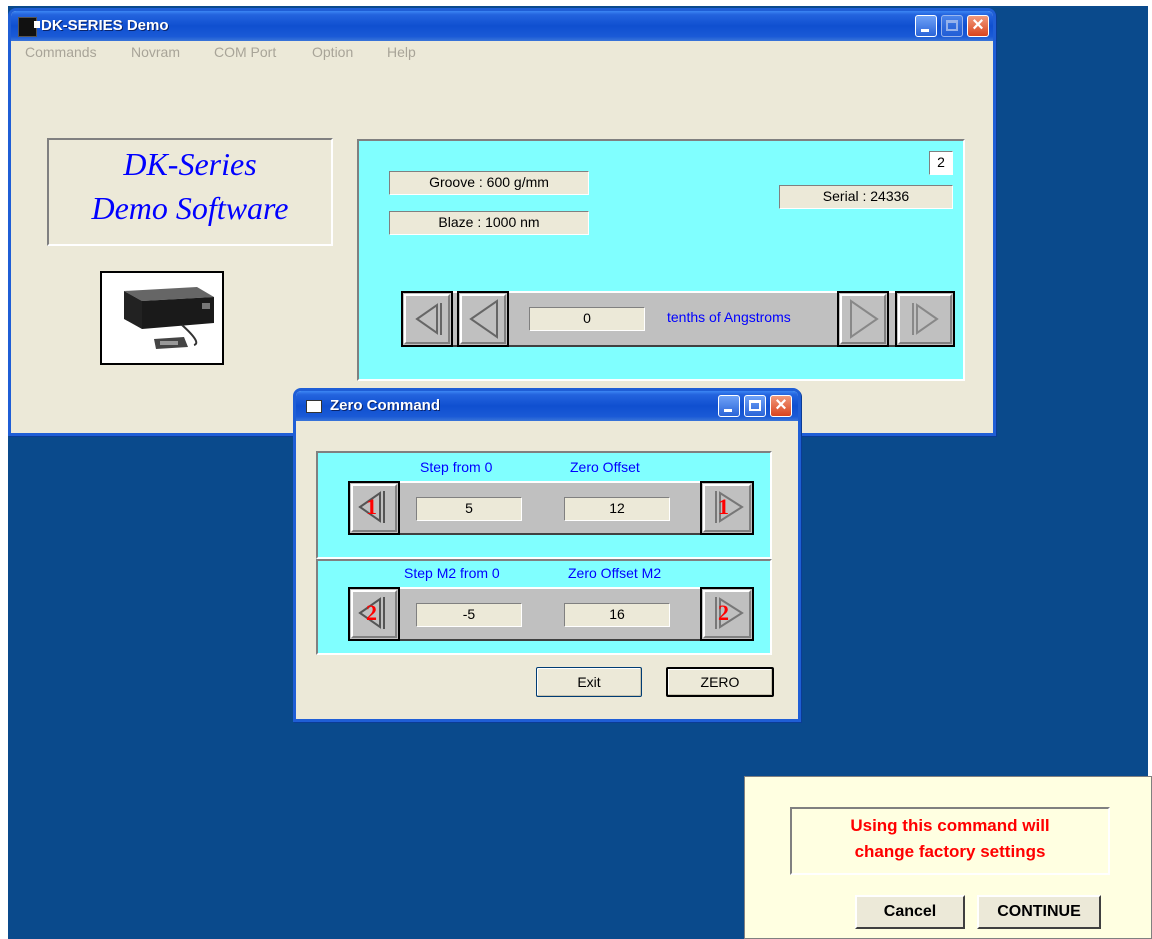 Image resolution: width=1152 pixels, height=939 pixels. I want to click on menu-com-port: COM Port, so click(245, 52).